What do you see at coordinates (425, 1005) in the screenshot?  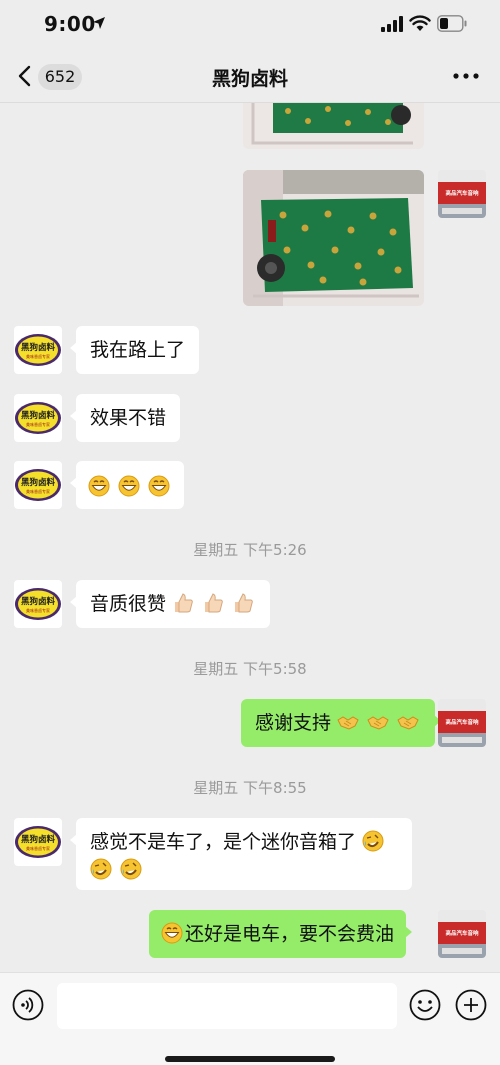 I see `emoji-picker-icon` at bounding box center [425, 1005].